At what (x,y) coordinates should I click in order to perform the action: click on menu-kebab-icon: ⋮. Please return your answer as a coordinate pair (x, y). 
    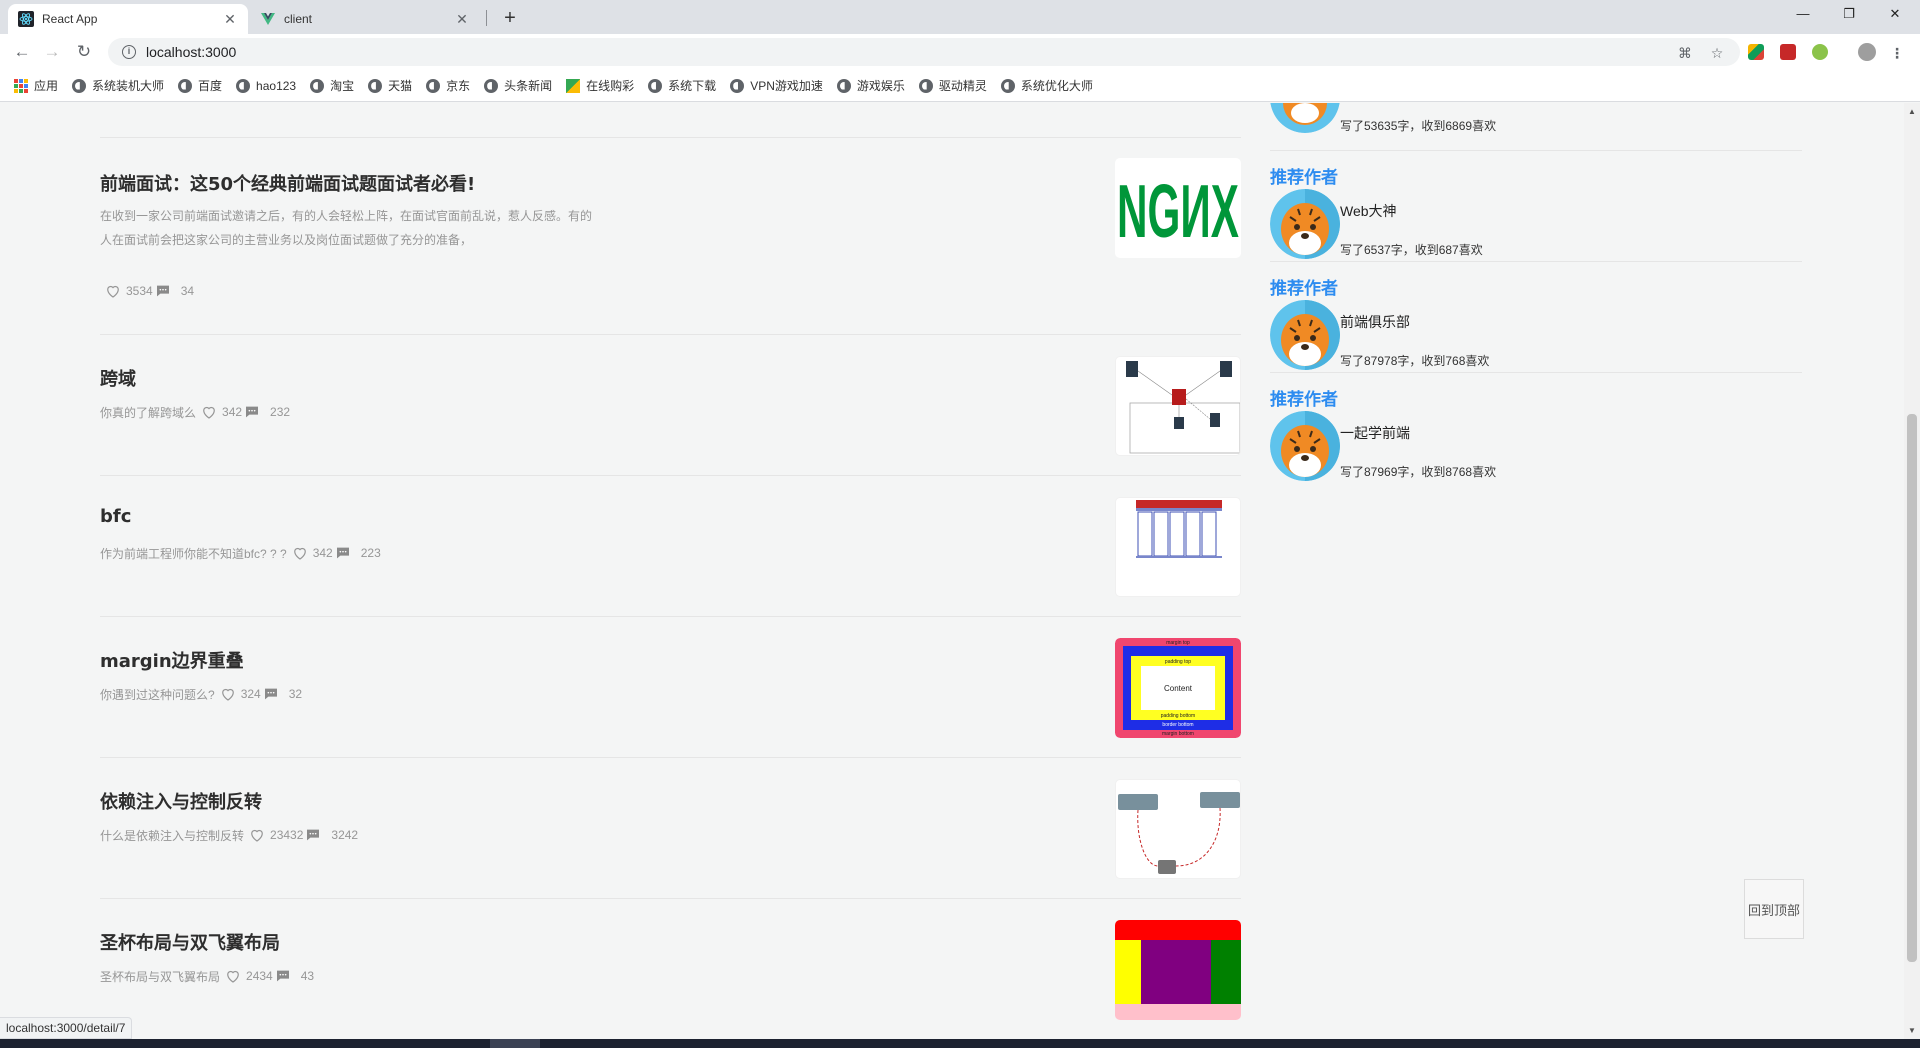
    Looking at the image, I should click on (1897, 53).